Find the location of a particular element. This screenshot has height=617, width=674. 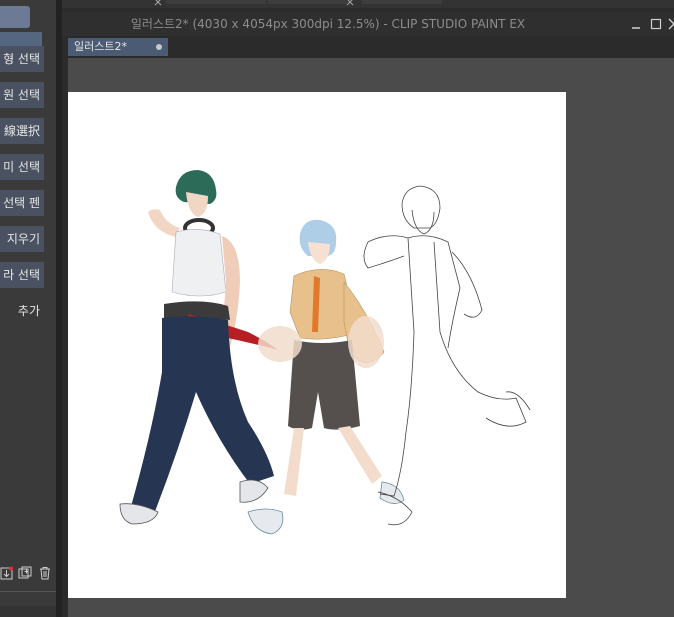

sub-tool-rect-select: 형 선택 is located at coordinates (22, 59).